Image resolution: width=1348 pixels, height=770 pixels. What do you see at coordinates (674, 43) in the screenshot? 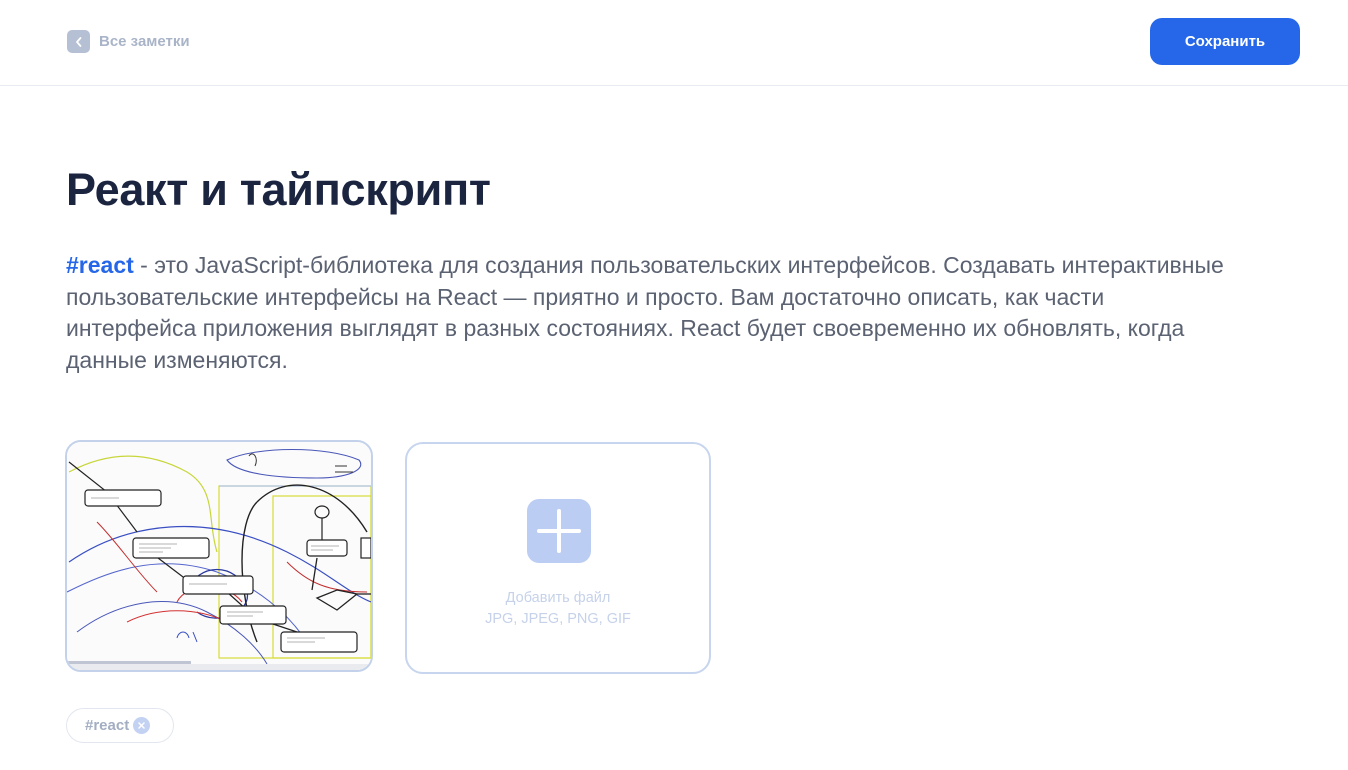
I see `top-bar: Все заметки Сохранить` at bounding box center [674, 43].